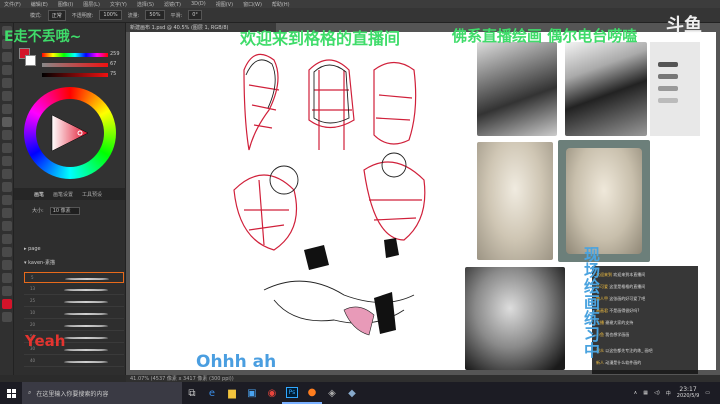  What do you see at coordinates (281, 4) in the screenshot?
I see `menu-help: 帮助(H)` at bounding box center [281, 4].